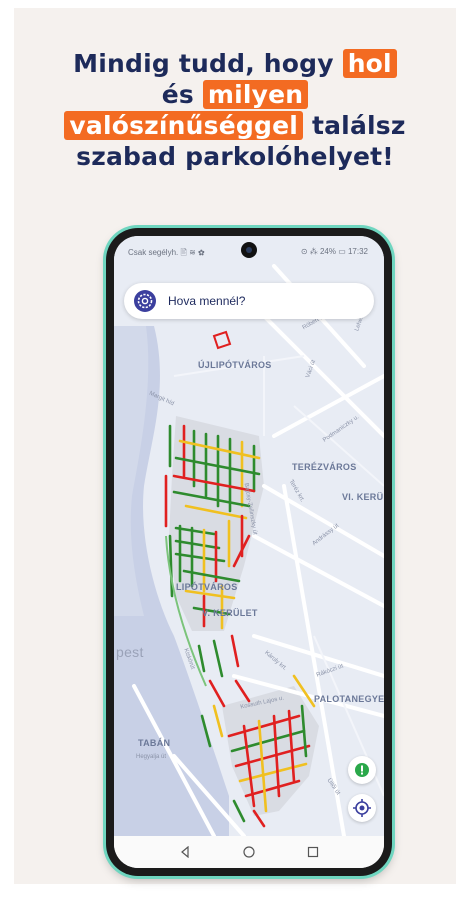 The height and width of the screenshot is (902, 470). Describe the element at coordinates (151, 757) in the screenshot. I see `road-label-hegyalja: Hegyalja út` at that location.